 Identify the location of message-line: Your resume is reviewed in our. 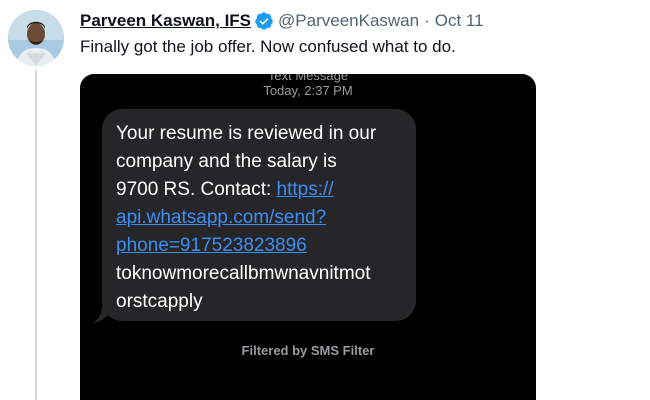
(246, 133).